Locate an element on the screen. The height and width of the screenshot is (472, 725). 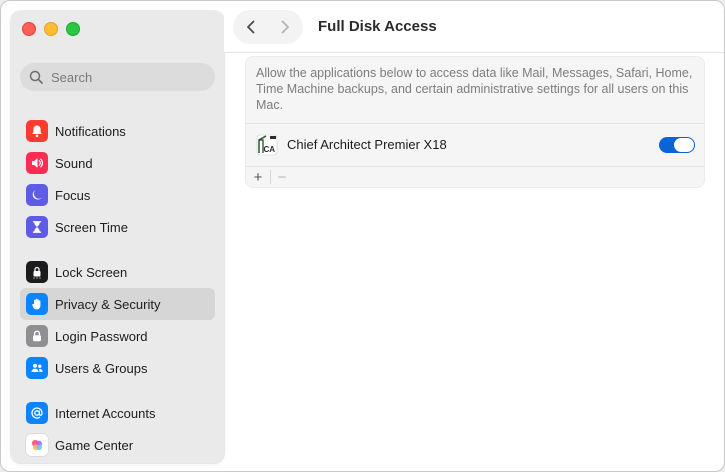
sidebar-item-lock-screen: Lock Screen is located at coordinates (117, 272).